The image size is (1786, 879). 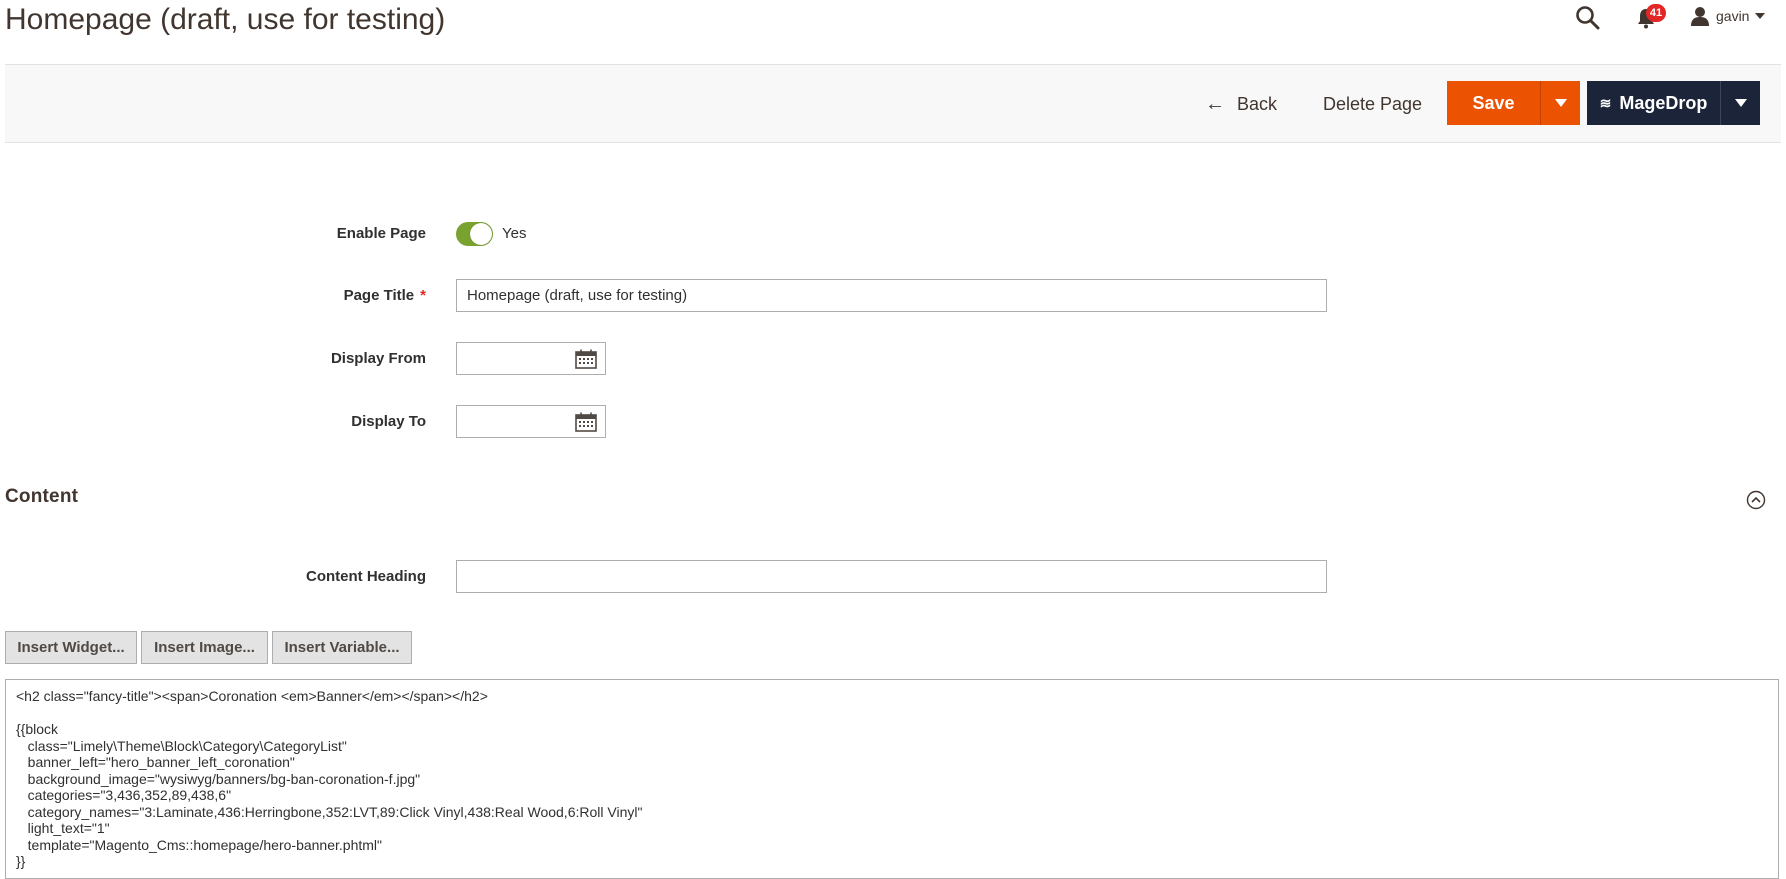 What do you see at coordinates (381, 233) in the screenshot?
I see `enable-page-label: Enable Page` at bounding box center [381, 233].